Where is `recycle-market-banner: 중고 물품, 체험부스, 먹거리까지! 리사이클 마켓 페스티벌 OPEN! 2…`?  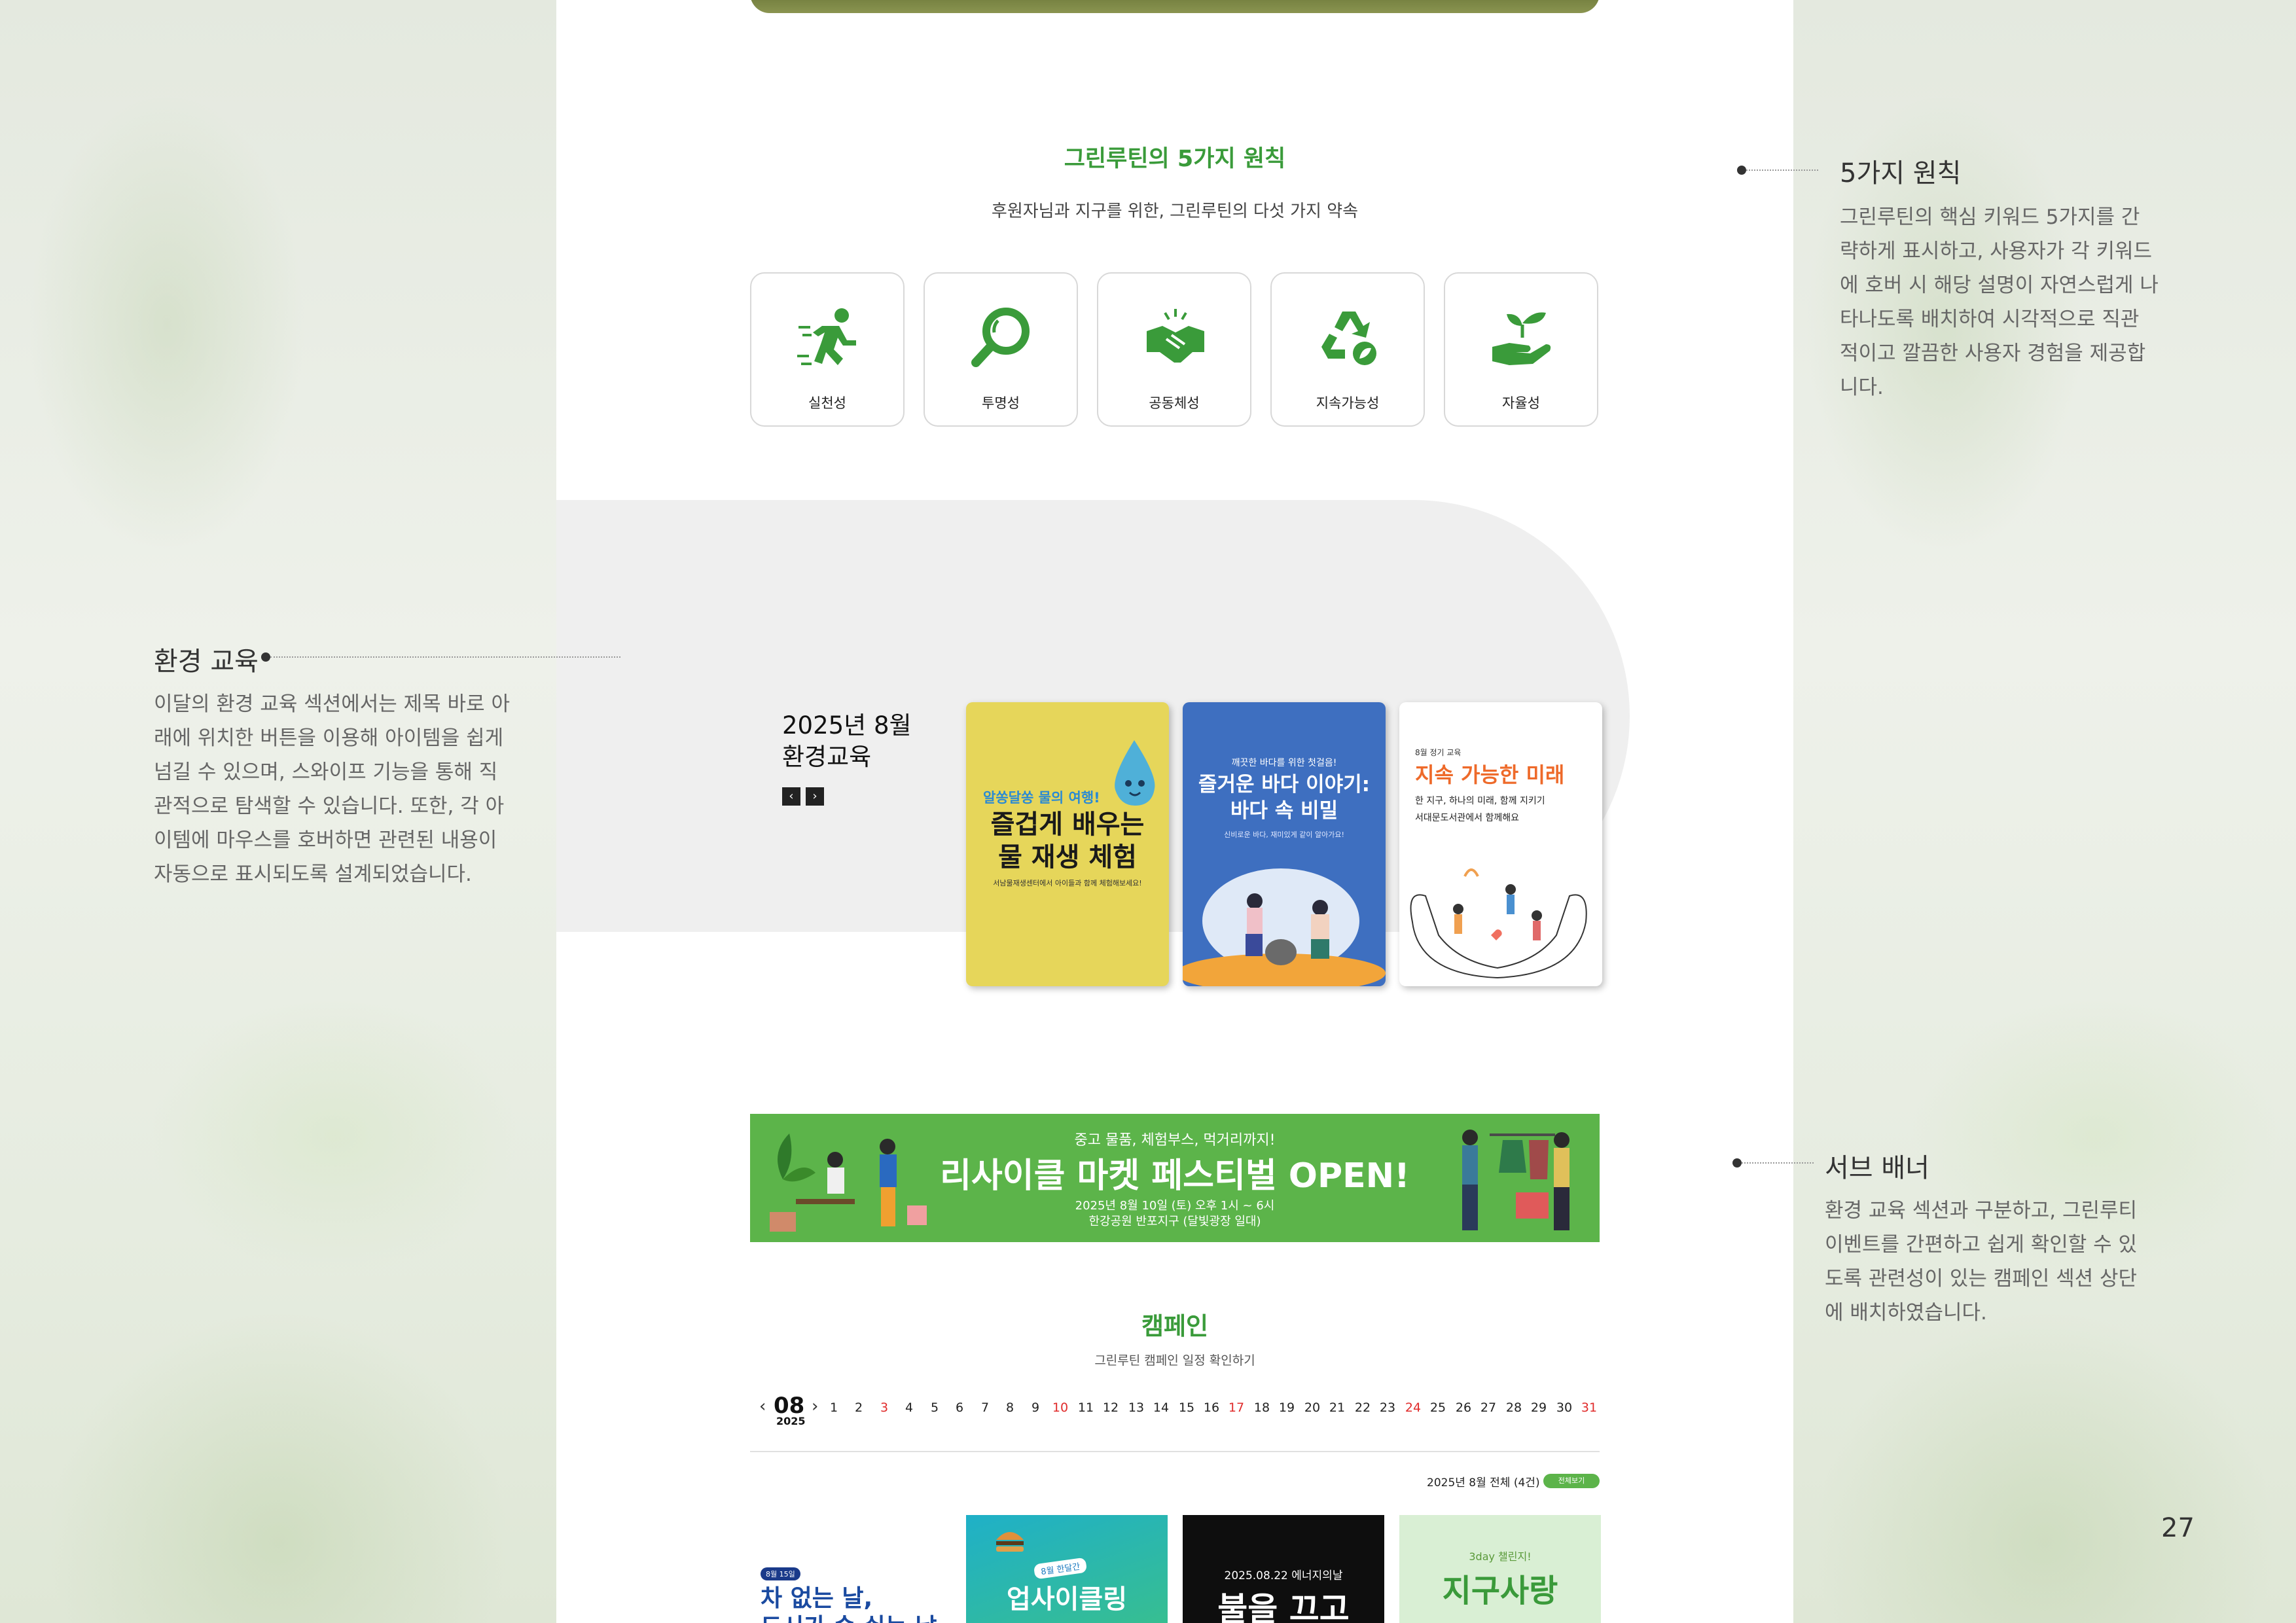 recycle-market-banner: 중고 물품, 체험부스, 먹거리까지! 리사이클 마켓 페스티벌 OPEN! 2… is located at coordinates (1175, 1178).